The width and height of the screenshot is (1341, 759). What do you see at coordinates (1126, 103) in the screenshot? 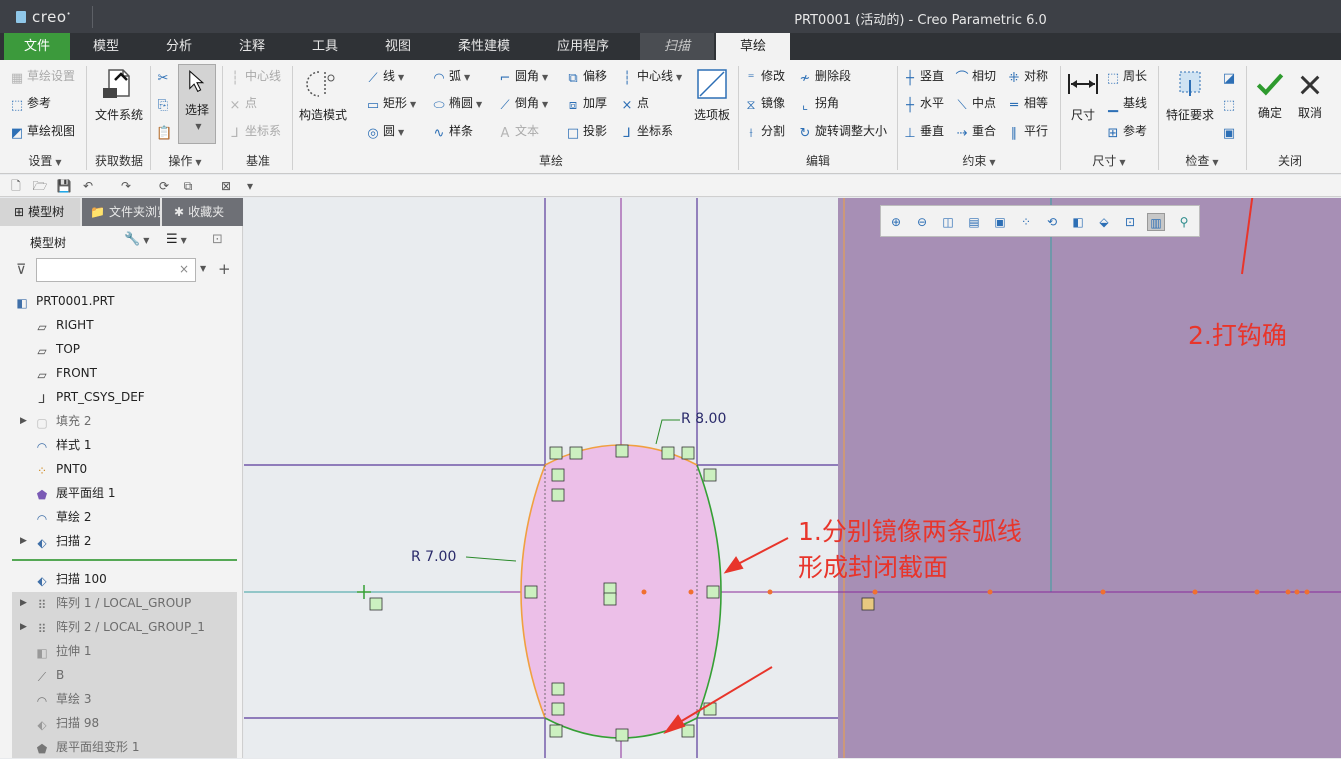
I see `baseline-button: ▁ 基线` at bounding box center [1126, 103].